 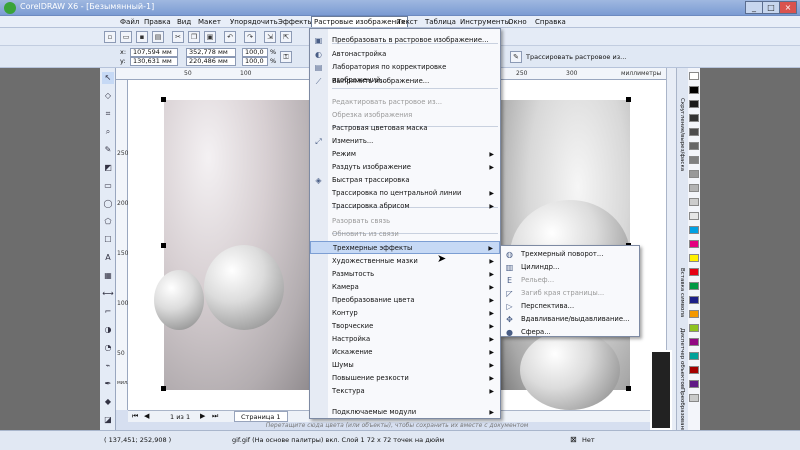 I want to click on menu-item: Камера ▶, so click(x=405, y=287).